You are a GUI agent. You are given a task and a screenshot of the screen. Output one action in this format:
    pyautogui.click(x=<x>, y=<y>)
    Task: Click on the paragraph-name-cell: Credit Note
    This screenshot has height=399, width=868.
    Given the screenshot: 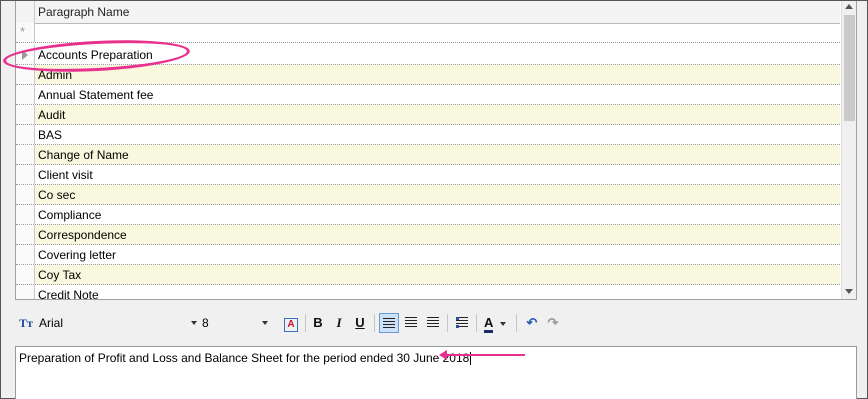 What is the action you would take?
    pyautogui.click(x=68, y=293)
    